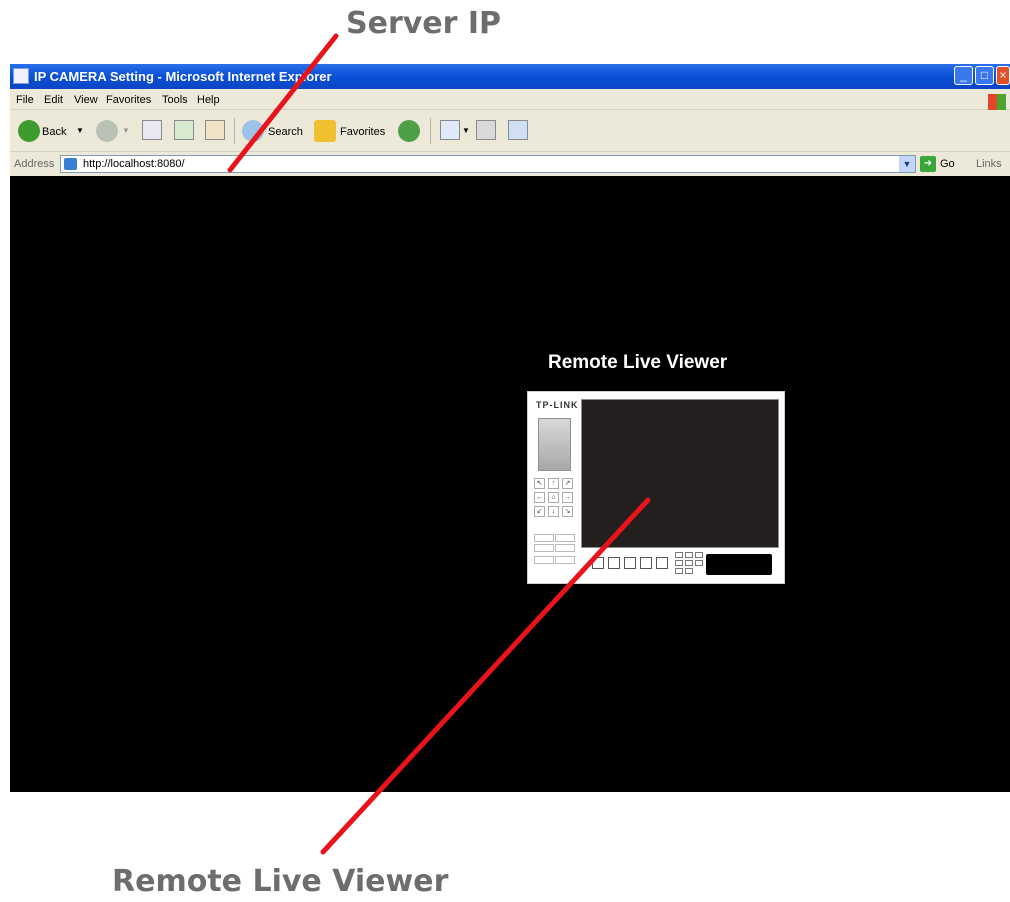 The image size is (1010, 902). What do you see at coordinates (325, 131) in the screenshot?
I see `favorites-star-icon` at bounding box center [325, 131].